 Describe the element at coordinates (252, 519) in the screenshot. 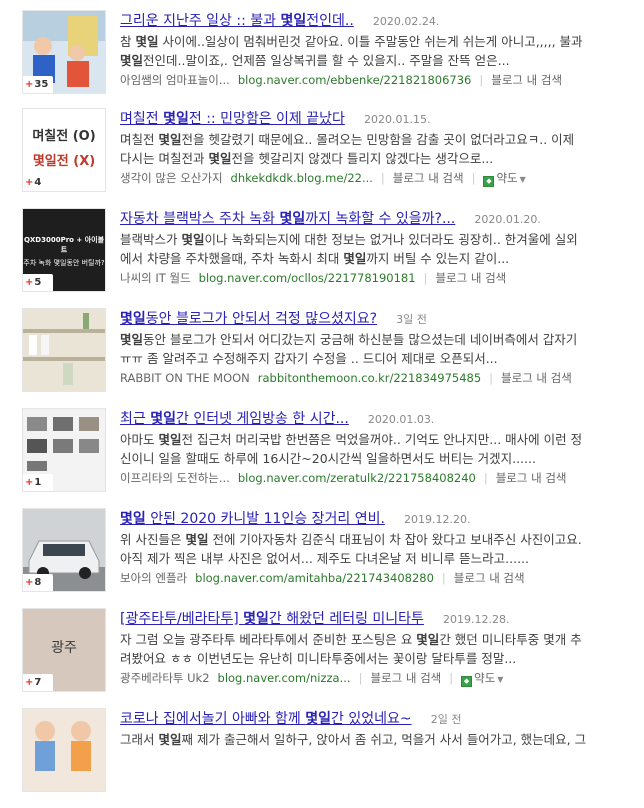

I see `result-title: 몇일 안된 2020 카니발 11인승 장거리 연비.` at that location.